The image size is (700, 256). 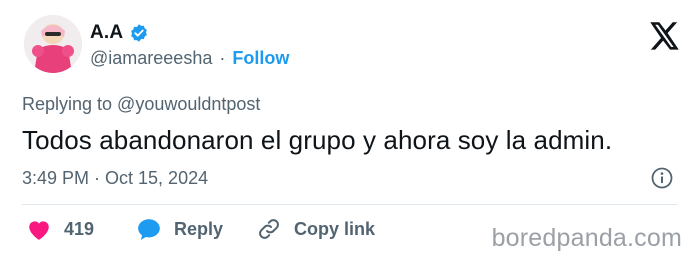 I want to click on reply-button: Reply, so click(x=179, y=229).